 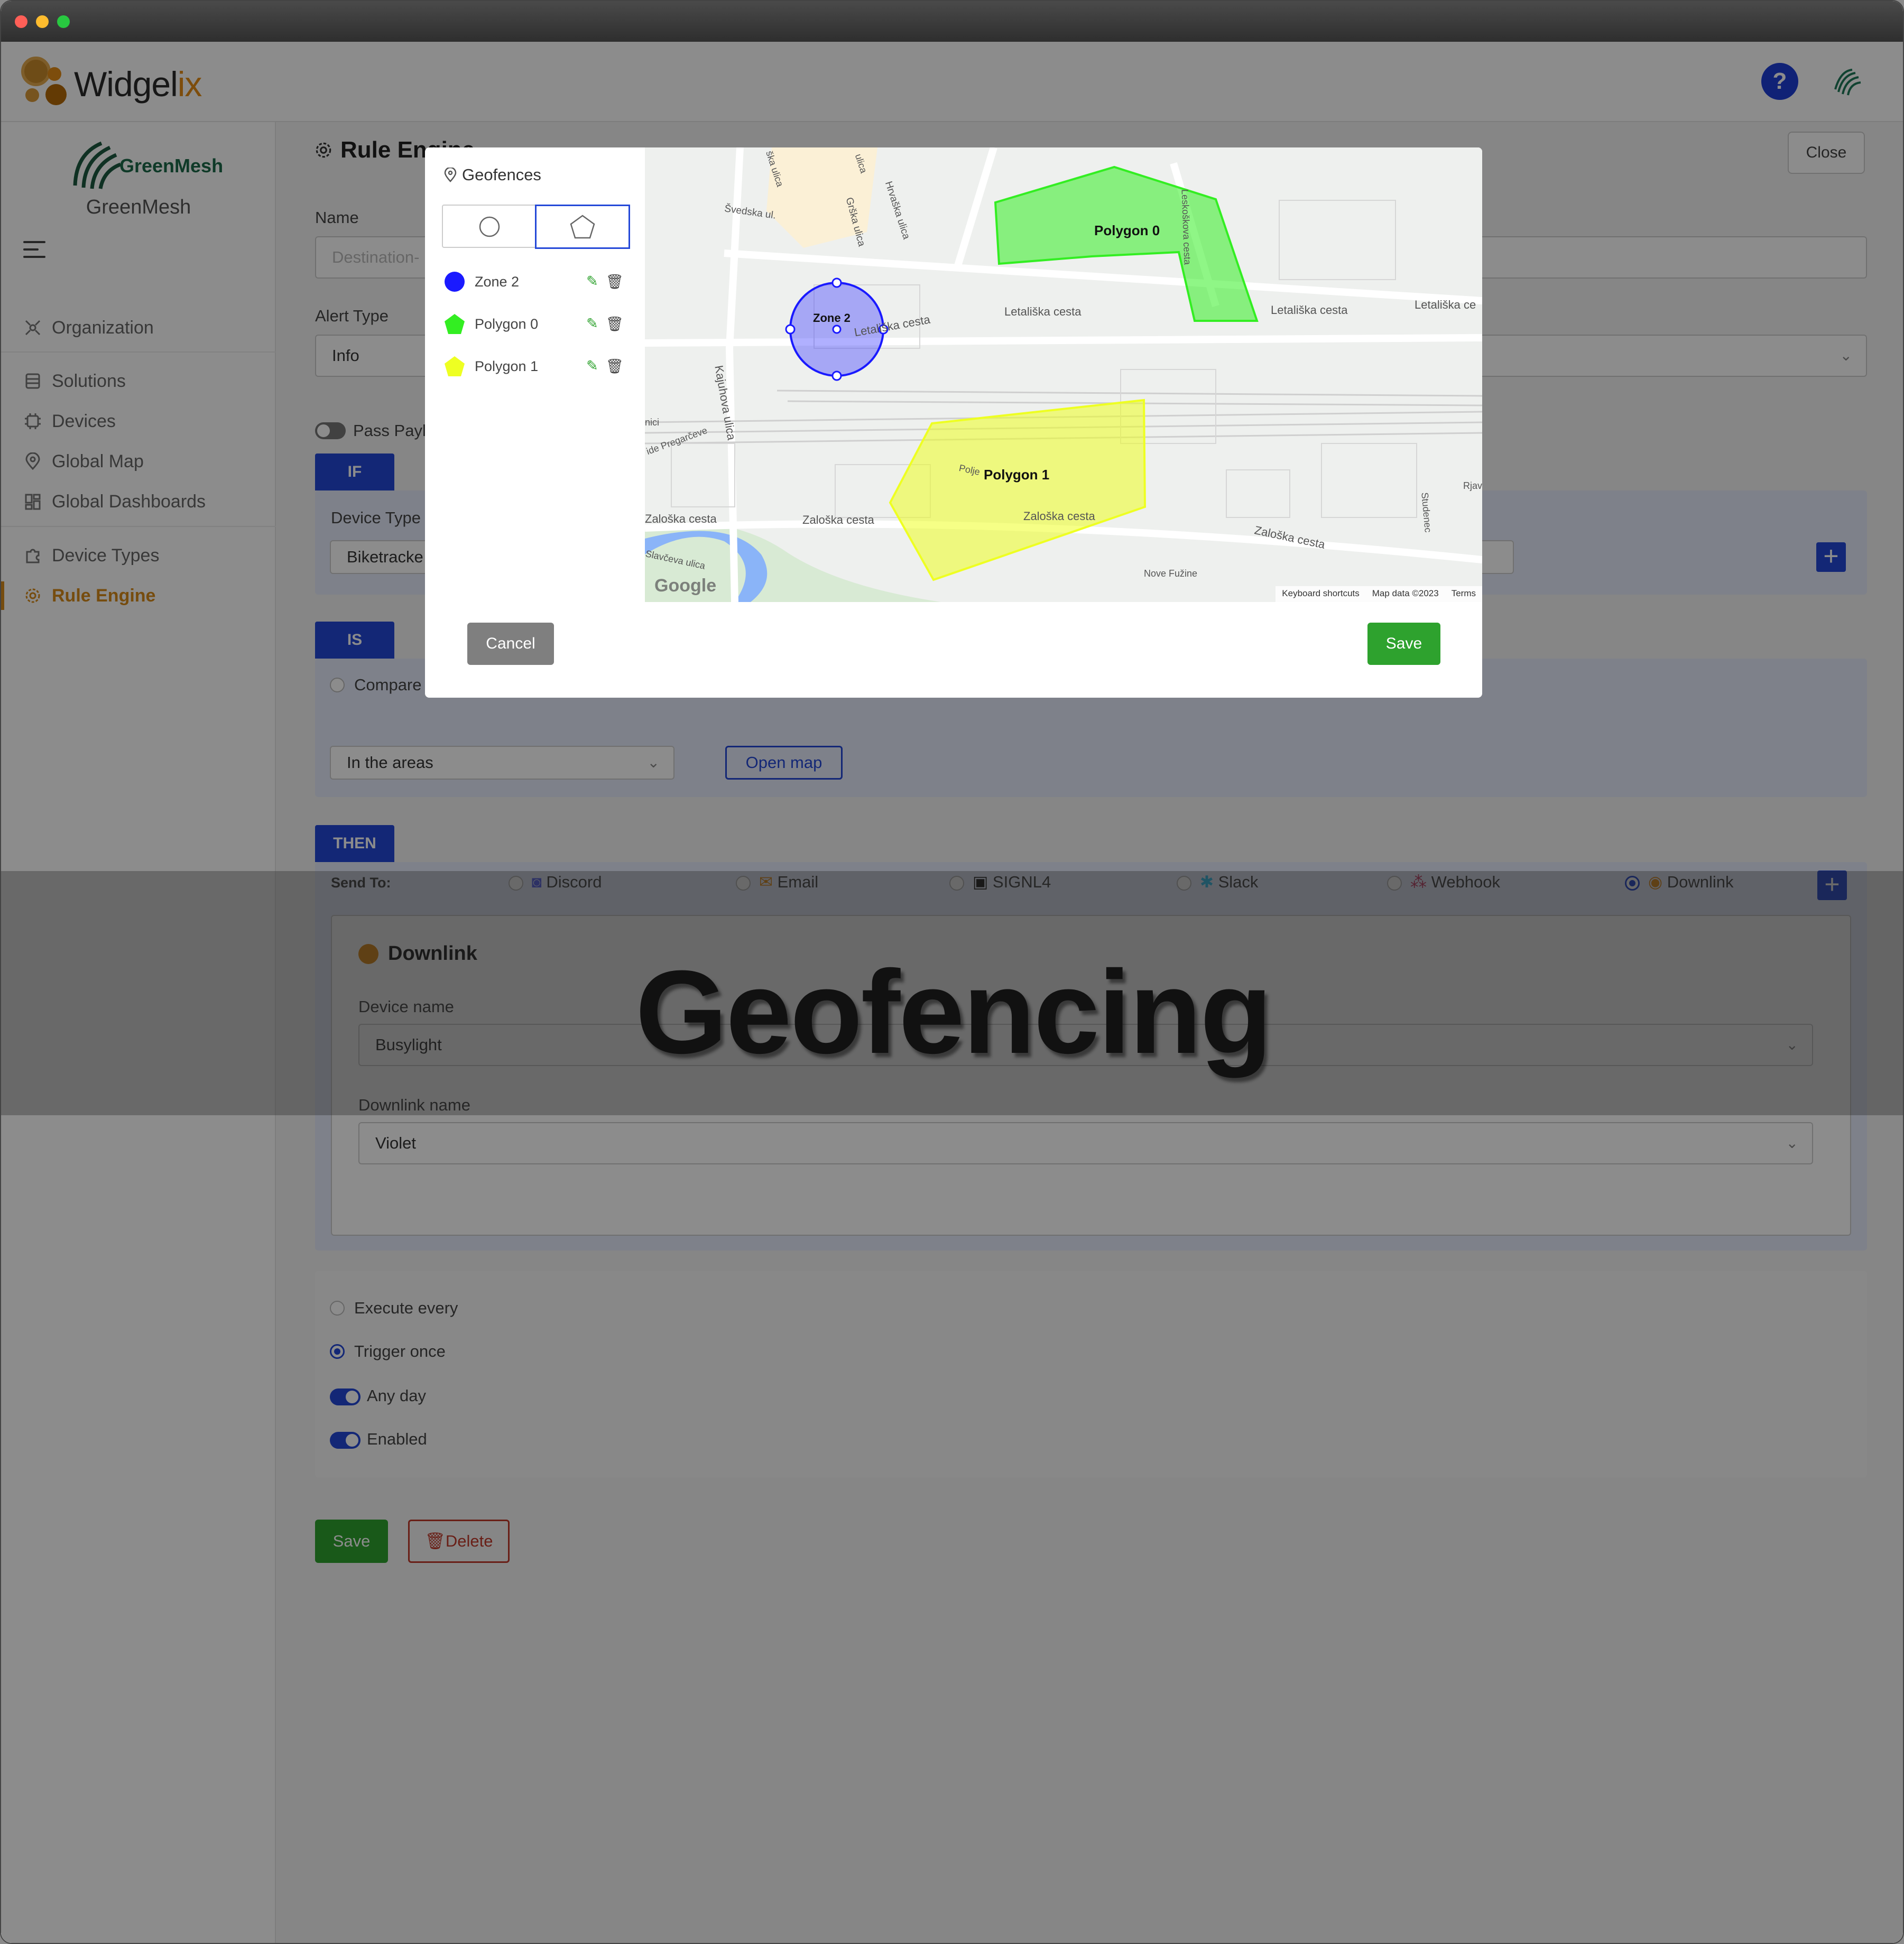 I want to click on circle-zone-icon, so click(x=455, y=282).